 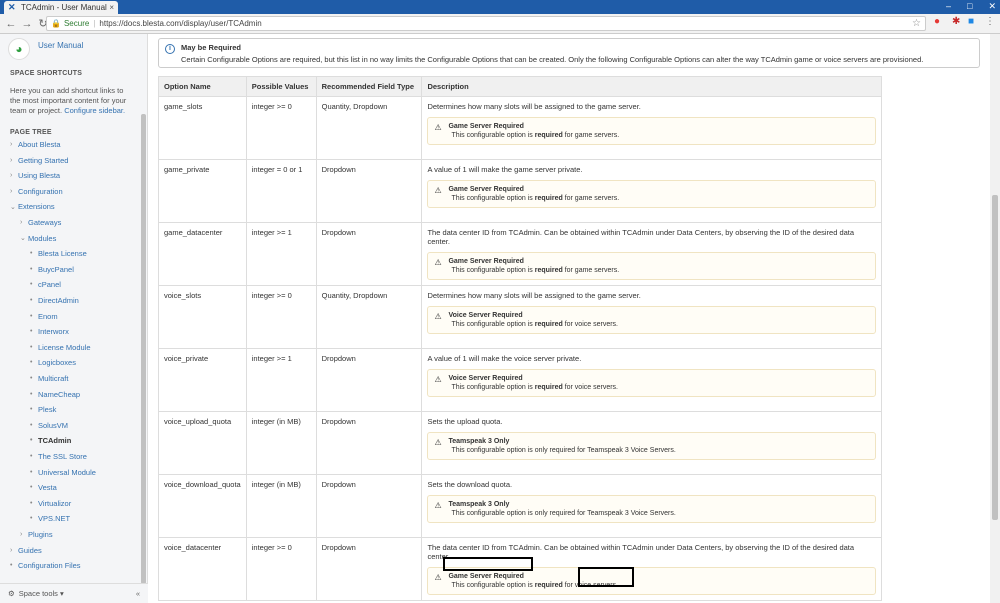 What do you see at coordinates (990, 21) in the screenshot?
I see `menu-icon: ⋮` at bounding box center [990, 21].